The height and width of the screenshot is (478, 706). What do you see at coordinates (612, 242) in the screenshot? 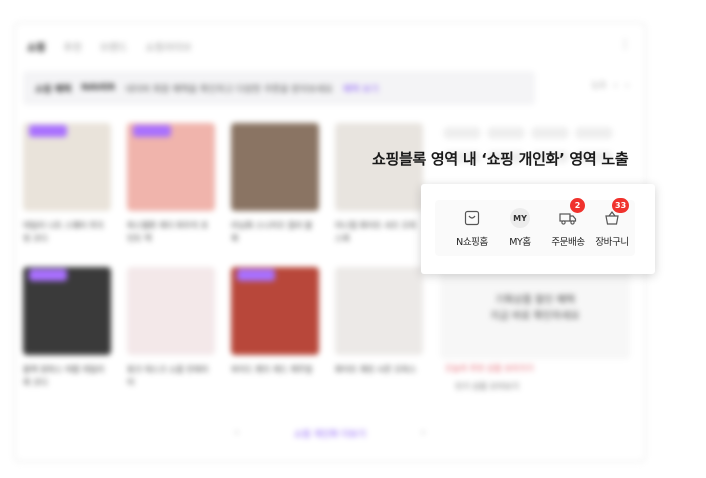
I see `menu-item-label: 장바구니` at bounding box center [612, 242].